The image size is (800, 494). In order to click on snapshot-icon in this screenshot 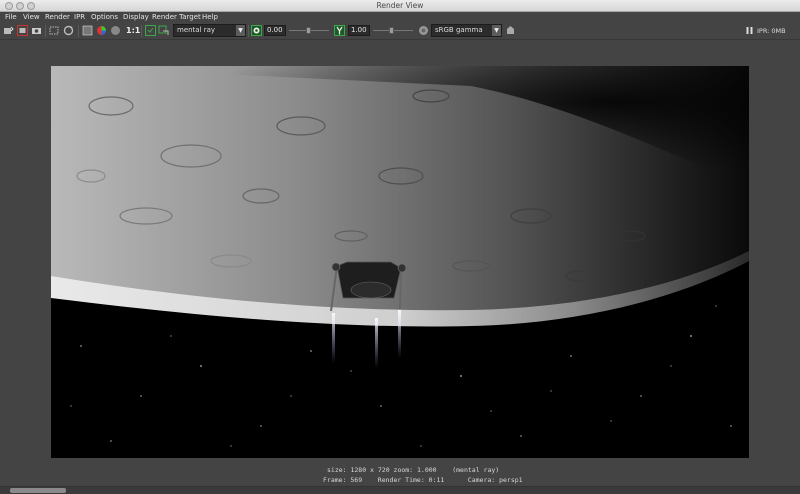, I will do `click(36, 30)`.